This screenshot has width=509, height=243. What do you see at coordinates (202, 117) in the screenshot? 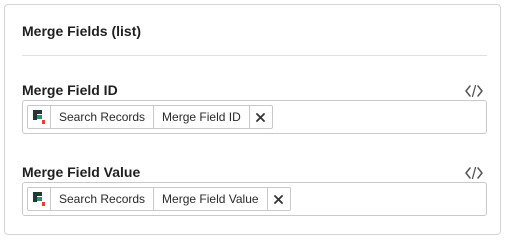
I see `token-field: Merge Field ID` at bounding box center [202, 117].